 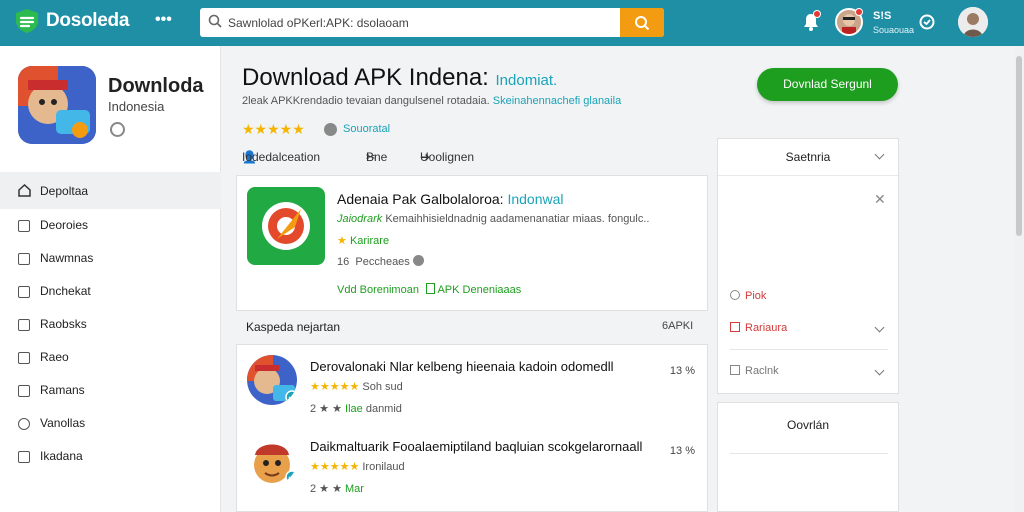 I want to click on square-icon, so click(x=24, y=457).